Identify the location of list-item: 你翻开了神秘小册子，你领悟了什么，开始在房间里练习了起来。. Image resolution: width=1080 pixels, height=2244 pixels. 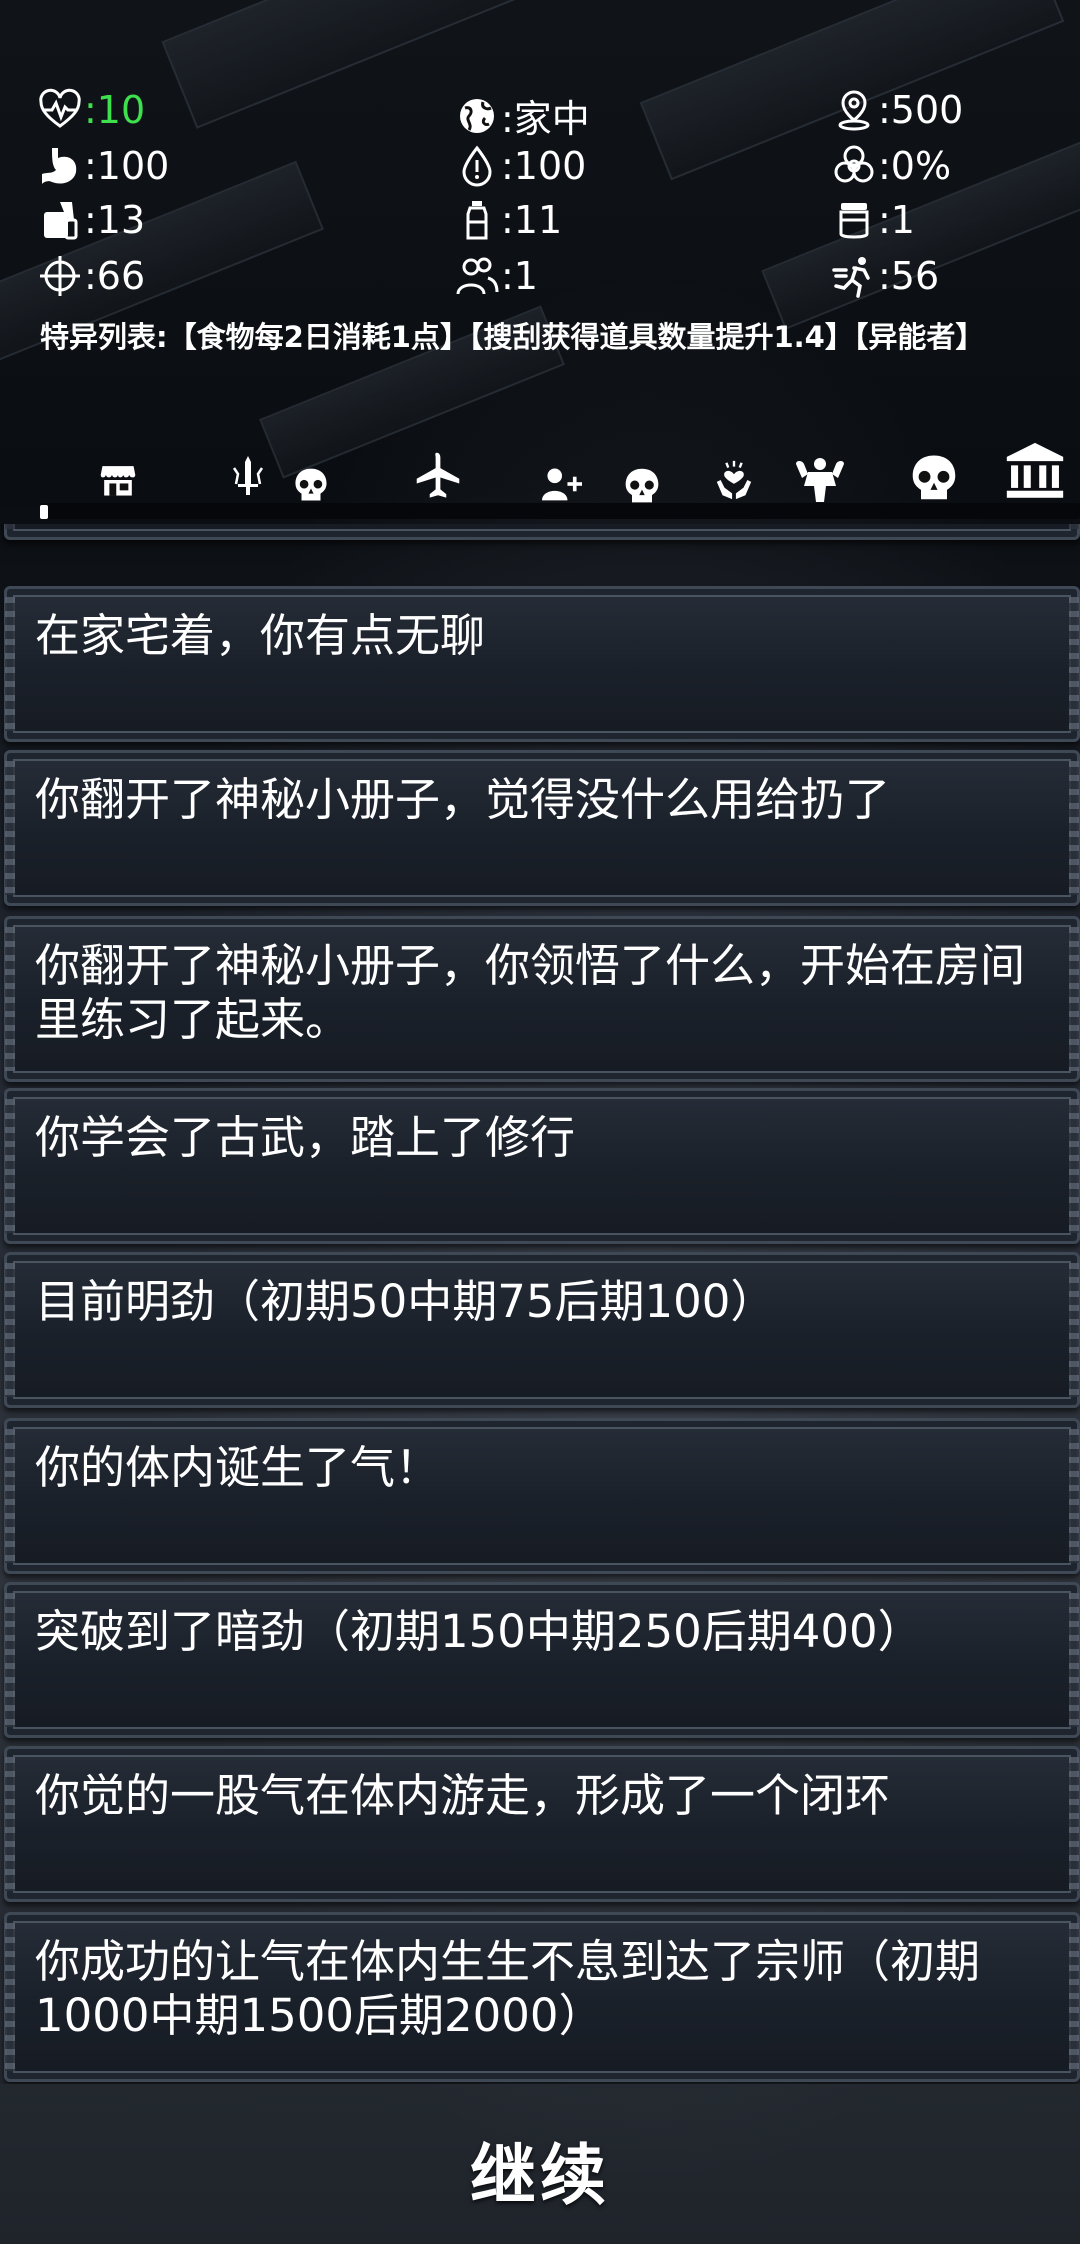
(542, 999).